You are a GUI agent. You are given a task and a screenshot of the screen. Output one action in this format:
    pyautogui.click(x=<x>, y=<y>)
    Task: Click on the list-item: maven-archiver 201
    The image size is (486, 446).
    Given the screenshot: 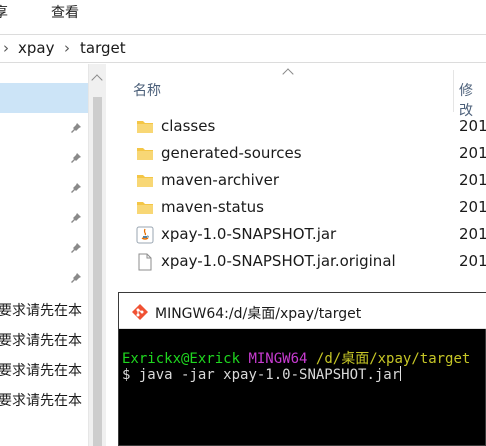 What is the action you would take?
    pyautogui.click(x=297, y=182)
    